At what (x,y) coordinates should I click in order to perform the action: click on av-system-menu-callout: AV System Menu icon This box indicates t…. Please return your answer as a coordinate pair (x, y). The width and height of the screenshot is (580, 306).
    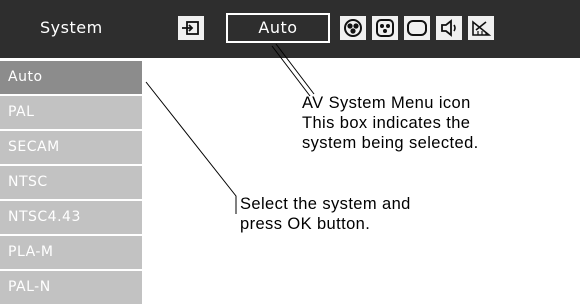
    Looking at the image, I should click on (390, 123).